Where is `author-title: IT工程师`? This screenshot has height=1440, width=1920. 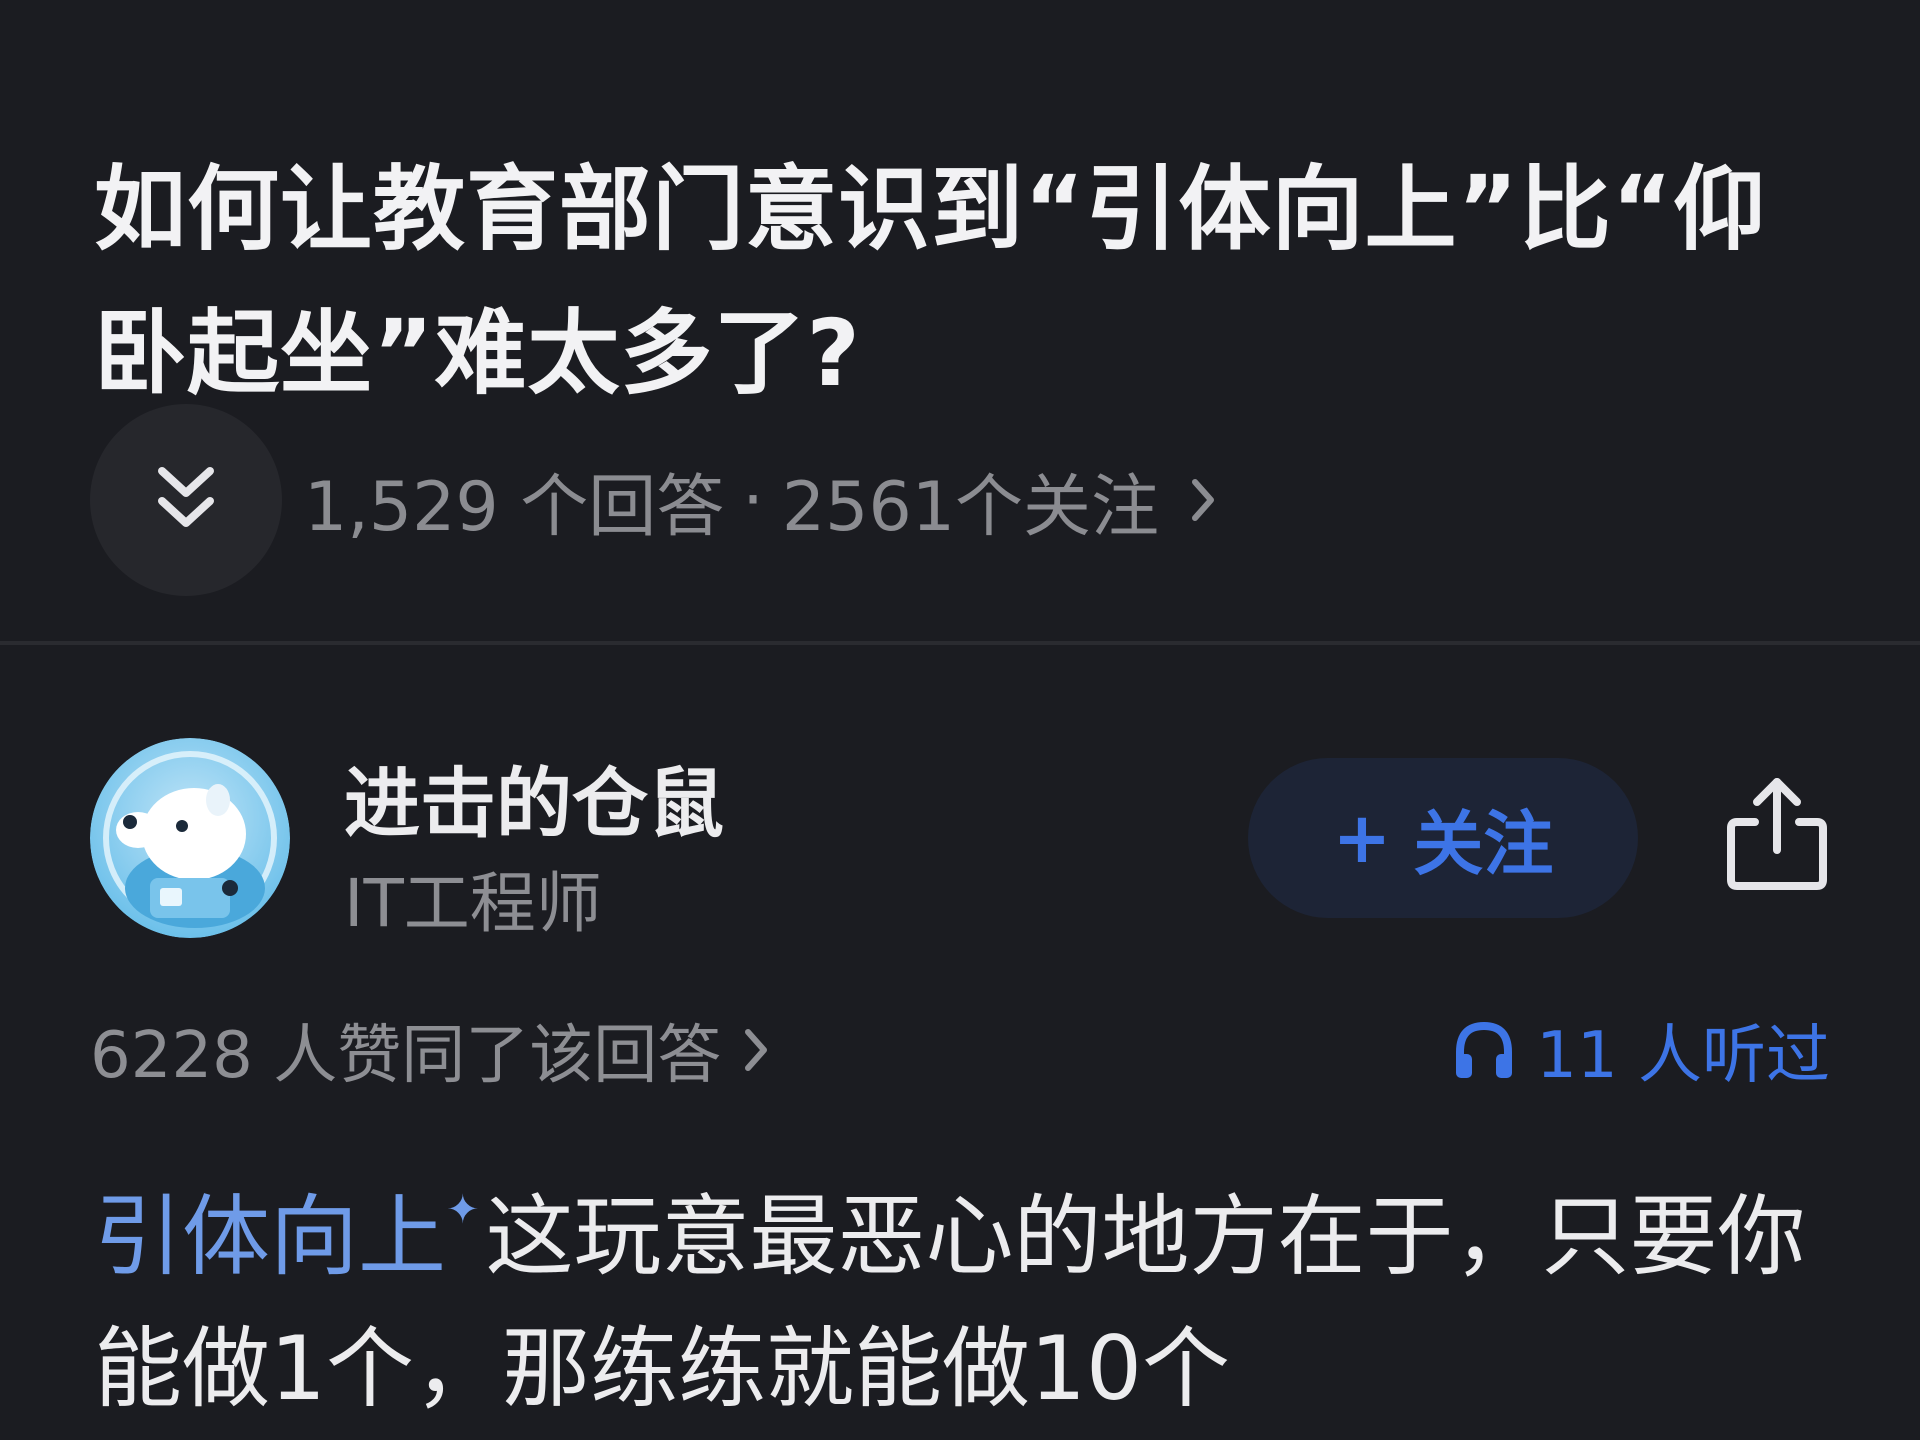 author-title: IT工程师 is located at coordinates (473, 903).